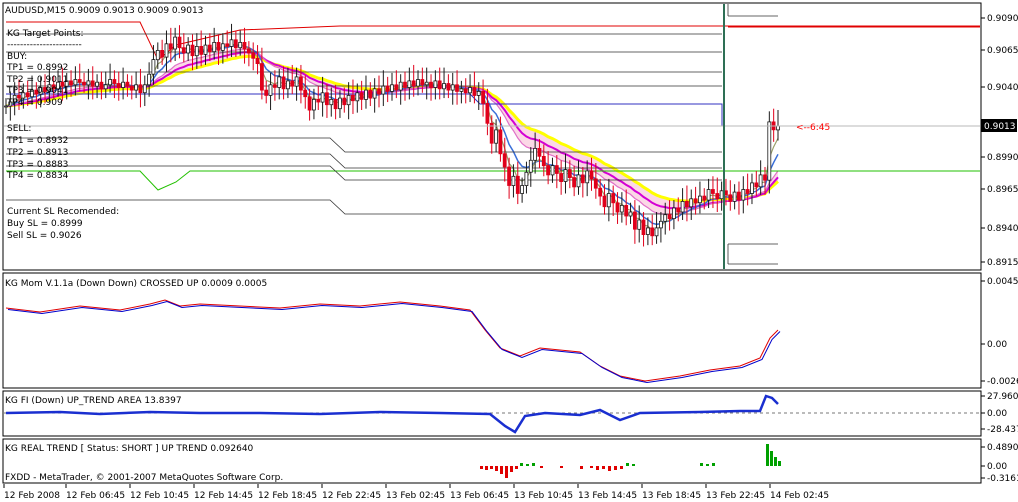 Image resolution: width=1018 pixels, height=502 pixels. Describe the element at coordinates (1002, 282) in the screenshot. I see `mom-tick-label: 0.0045` at that location.